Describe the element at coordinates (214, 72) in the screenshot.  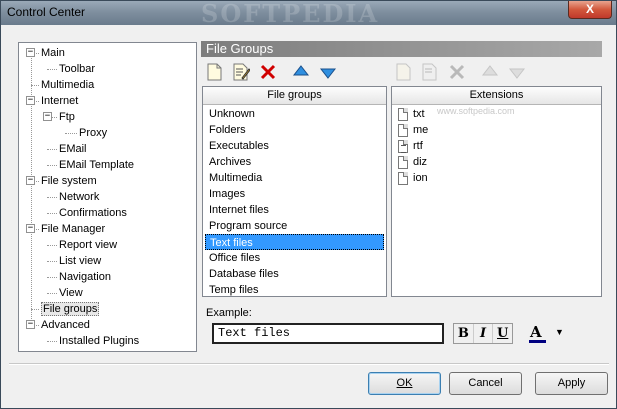
I see `new-group-button` at that location.